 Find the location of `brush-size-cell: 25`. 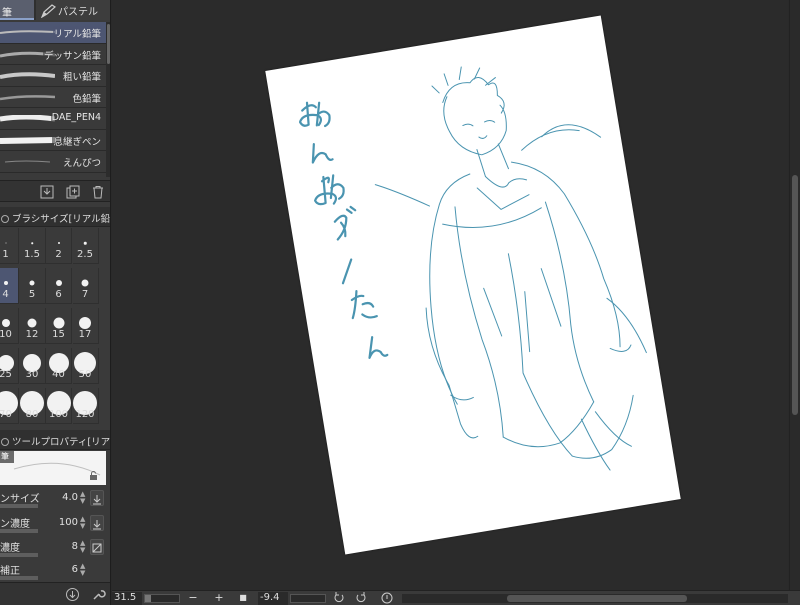

brush-size-cell: 25 is located at coordinates (9, 366).